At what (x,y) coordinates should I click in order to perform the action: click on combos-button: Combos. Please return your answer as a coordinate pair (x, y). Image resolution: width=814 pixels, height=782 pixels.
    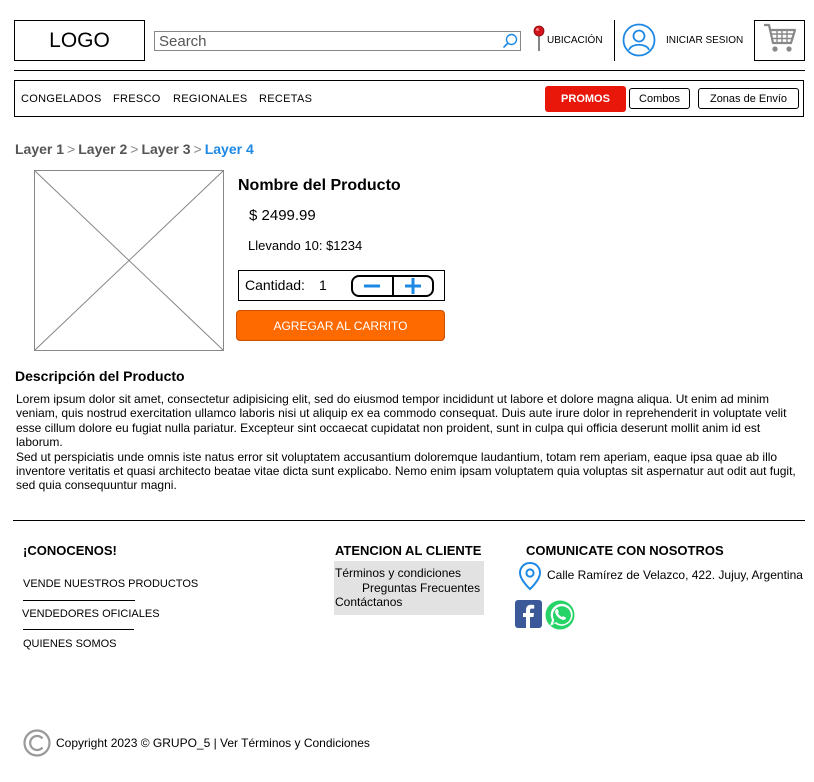
    Looking at the image, I should click on (659, 98).